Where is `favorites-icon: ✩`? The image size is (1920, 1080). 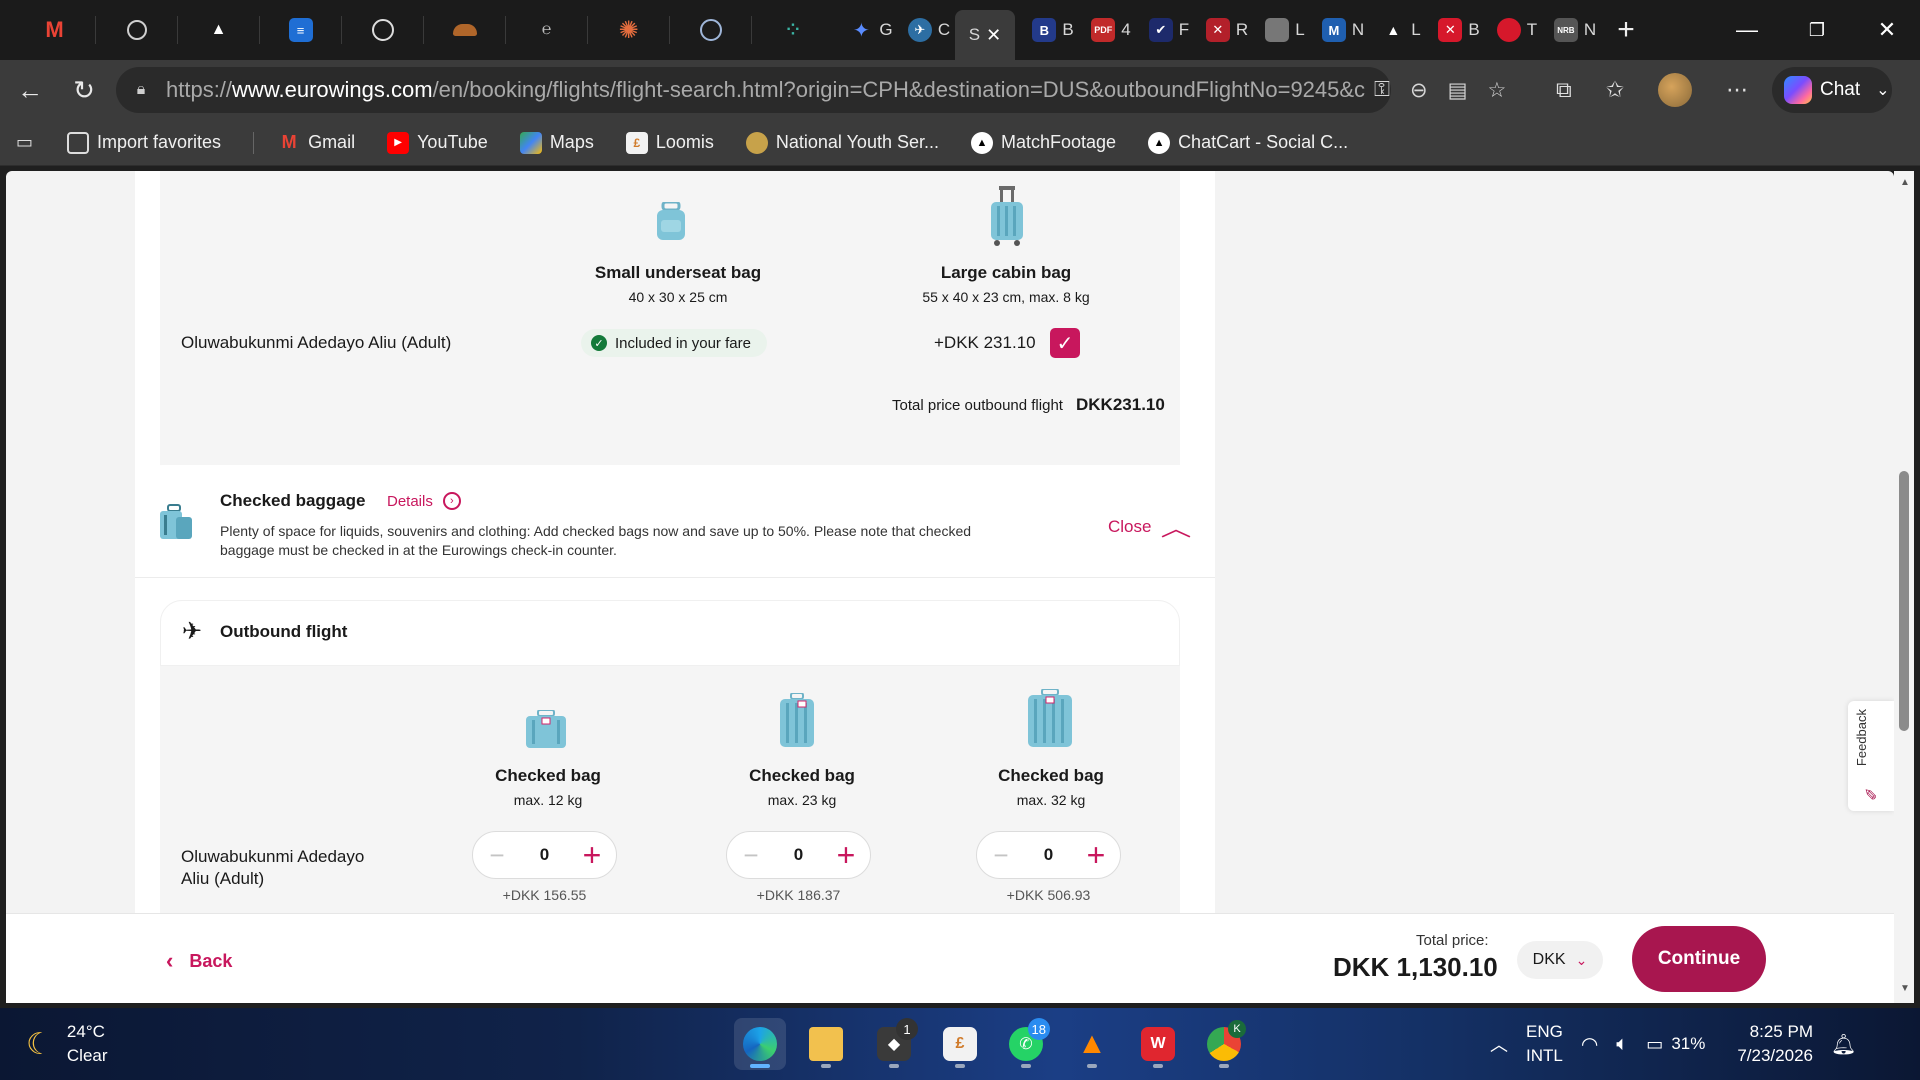
favorites-icon: ✩ is located at coordinates (1615, 90).